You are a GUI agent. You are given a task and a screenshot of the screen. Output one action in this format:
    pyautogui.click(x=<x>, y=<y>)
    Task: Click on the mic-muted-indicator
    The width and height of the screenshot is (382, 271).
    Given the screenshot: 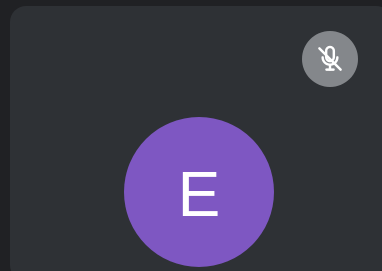 What is the action you would take?
    pyautogui.click(x=330, y=59)
    